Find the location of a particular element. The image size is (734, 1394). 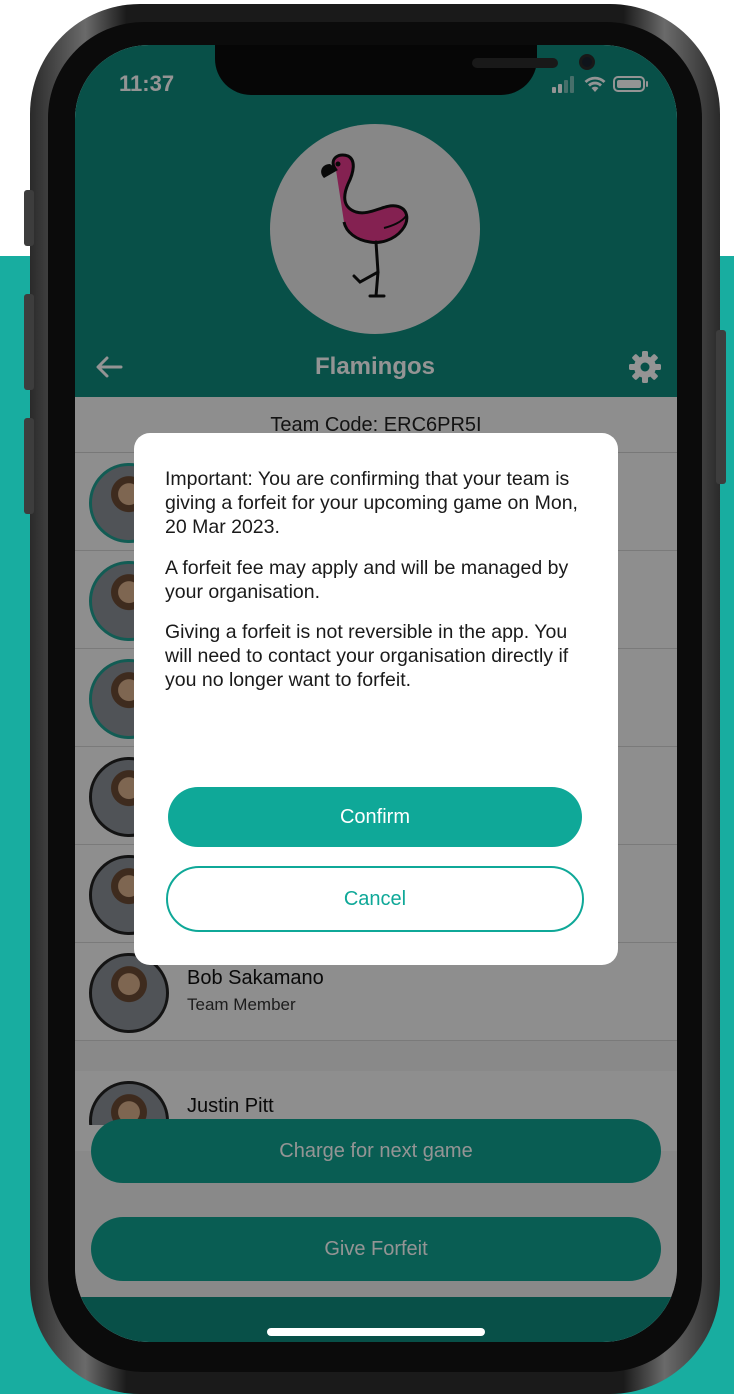

home-indicator is located at coordinates (376, 1332).